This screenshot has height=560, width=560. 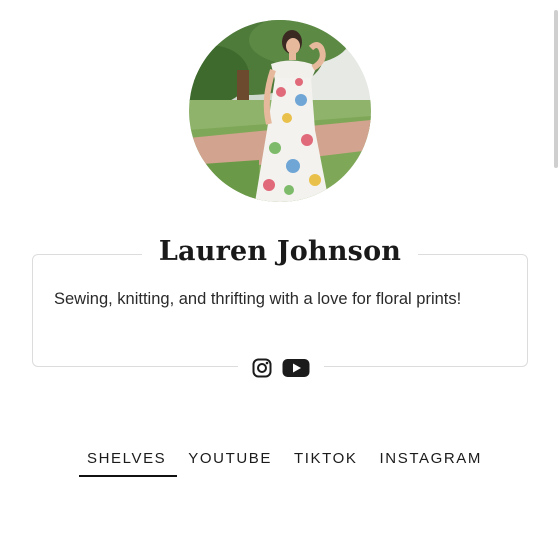 I want to click on social-links, so click(x=281, y=368).